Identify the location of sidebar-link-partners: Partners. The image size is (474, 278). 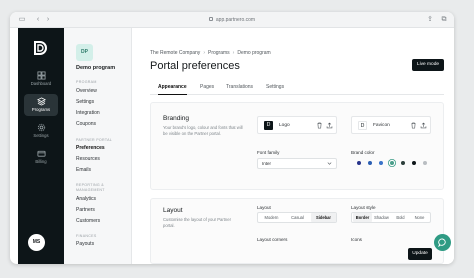
(85, 210).